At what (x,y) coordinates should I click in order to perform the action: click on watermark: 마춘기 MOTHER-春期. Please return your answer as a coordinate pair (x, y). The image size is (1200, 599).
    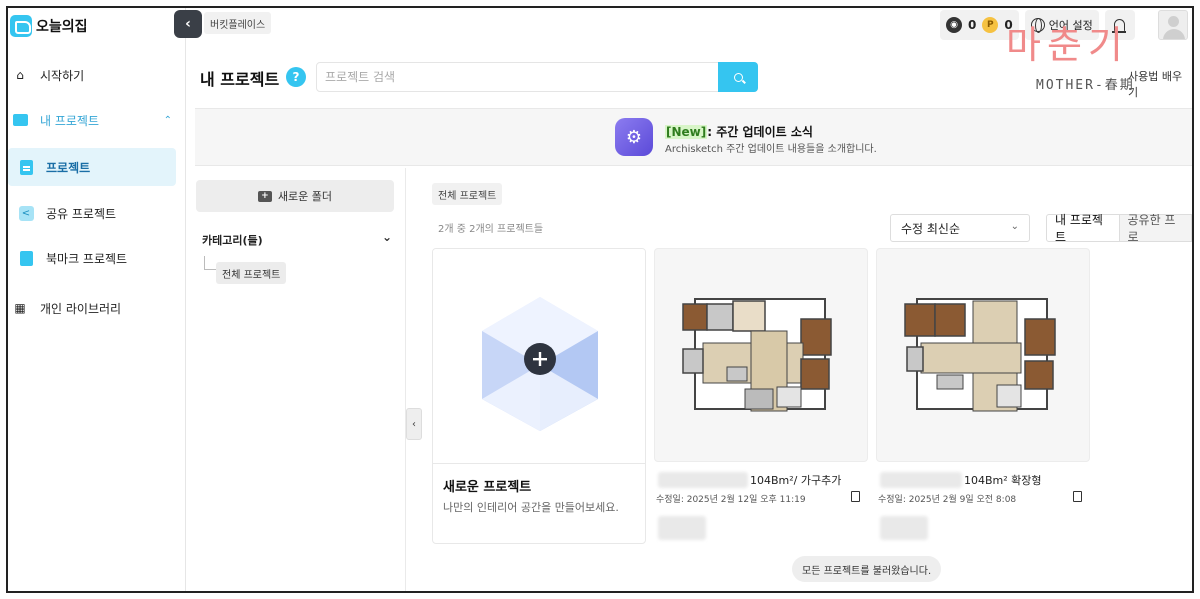
    Looking at the image, I should click on (1099, 64).